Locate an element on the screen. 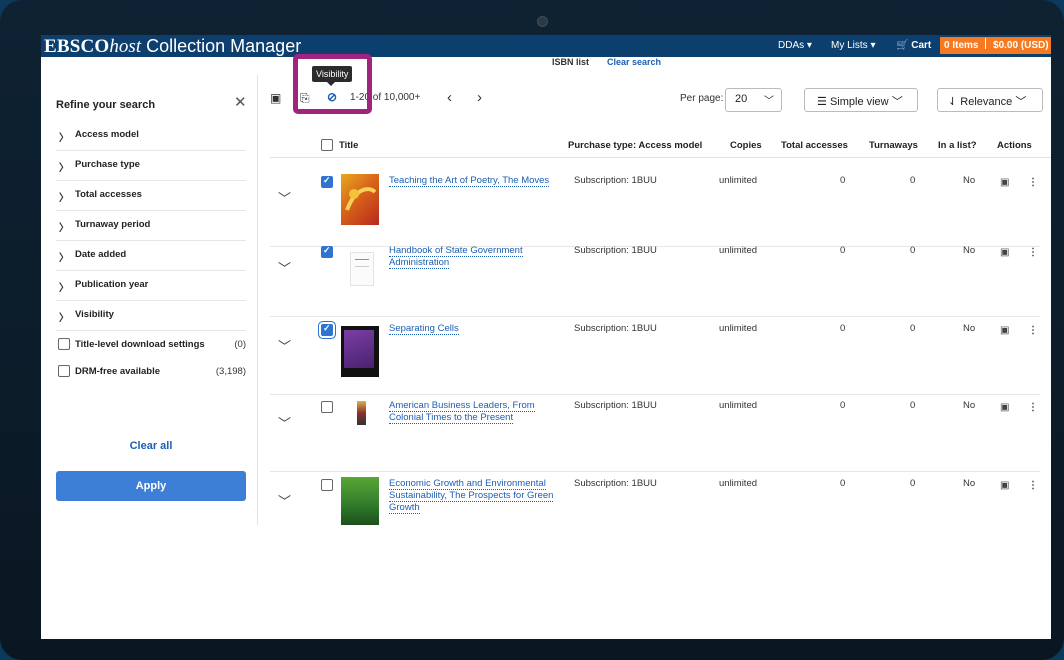 The image size is (1064, 660). column-copies: Copies is located at coordinates (746, 145).